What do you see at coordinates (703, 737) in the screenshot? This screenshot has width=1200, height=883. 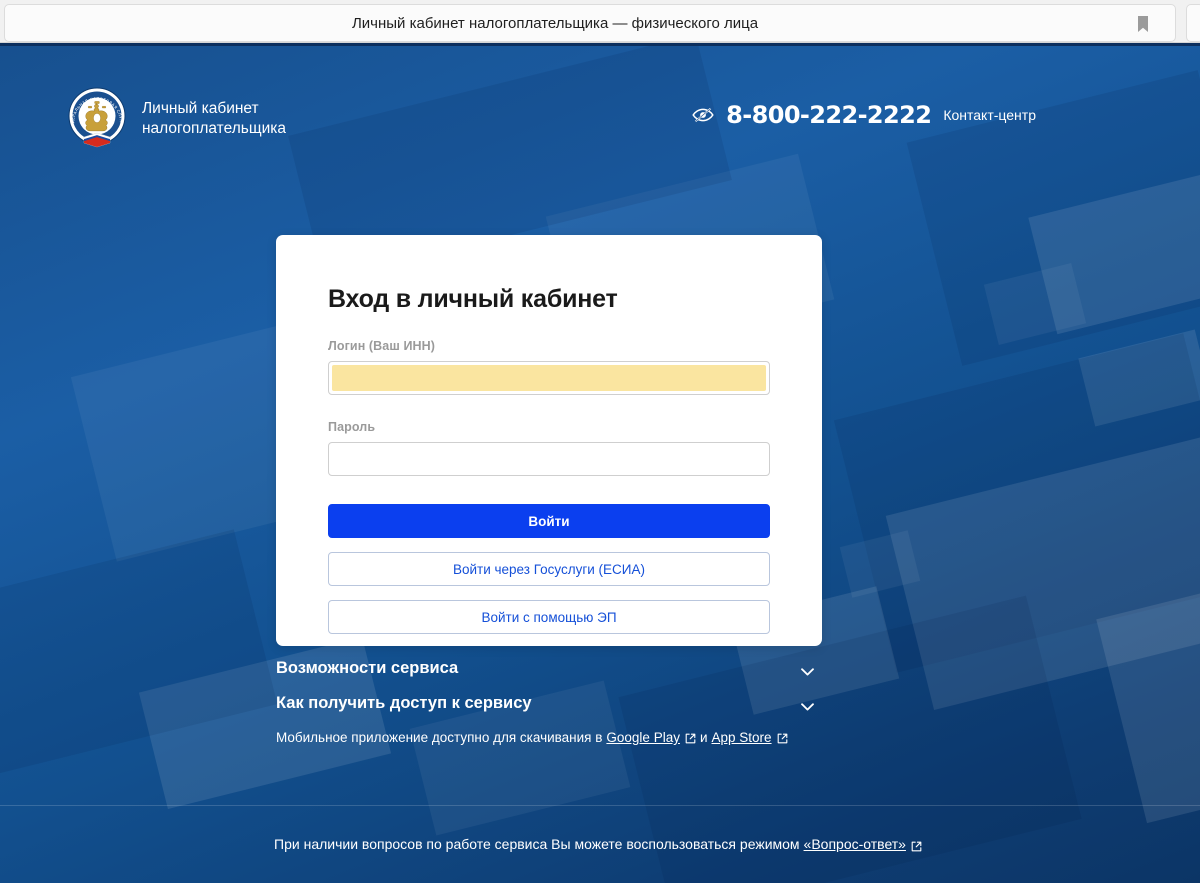 I see `conjunction-text: и` at bounding box center [703, 737].